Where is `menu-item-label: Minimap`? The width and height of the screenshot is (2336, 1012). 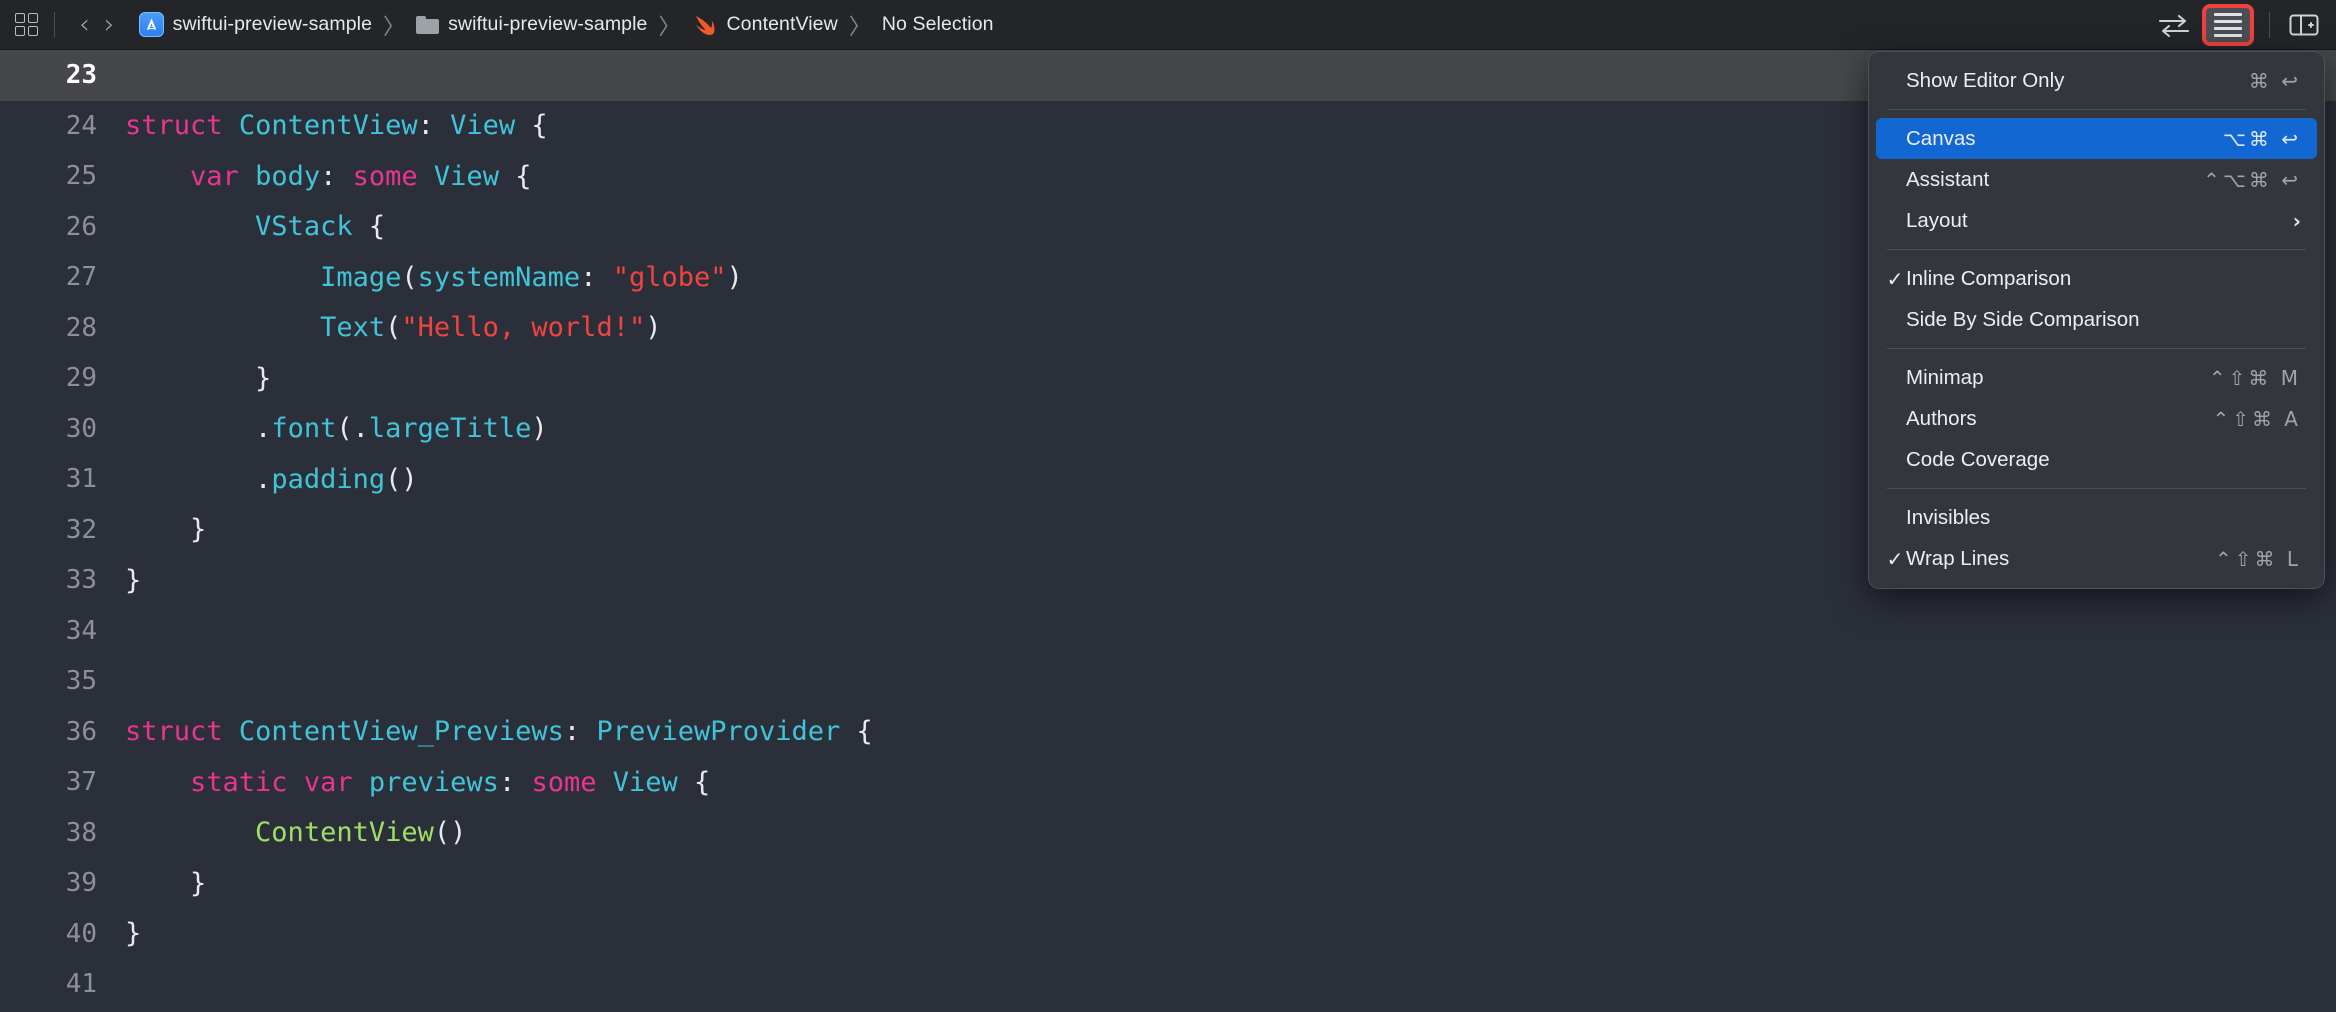 menu-item-label: Minimap is located at coordinates (1945, 377).